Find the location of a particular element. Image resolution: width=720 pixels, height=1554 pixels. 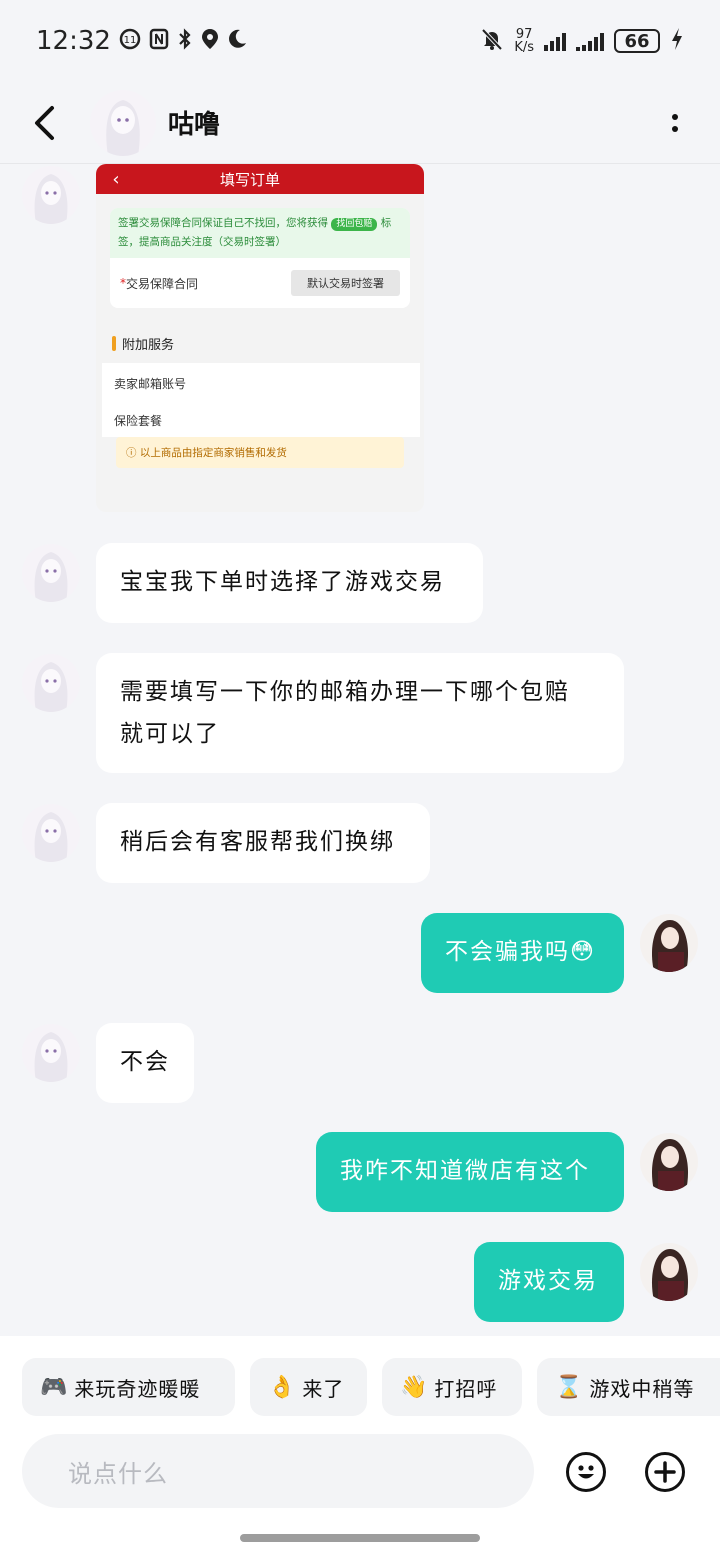

waving-hand-icon: 👋 is located at coordinates (414, 1387).